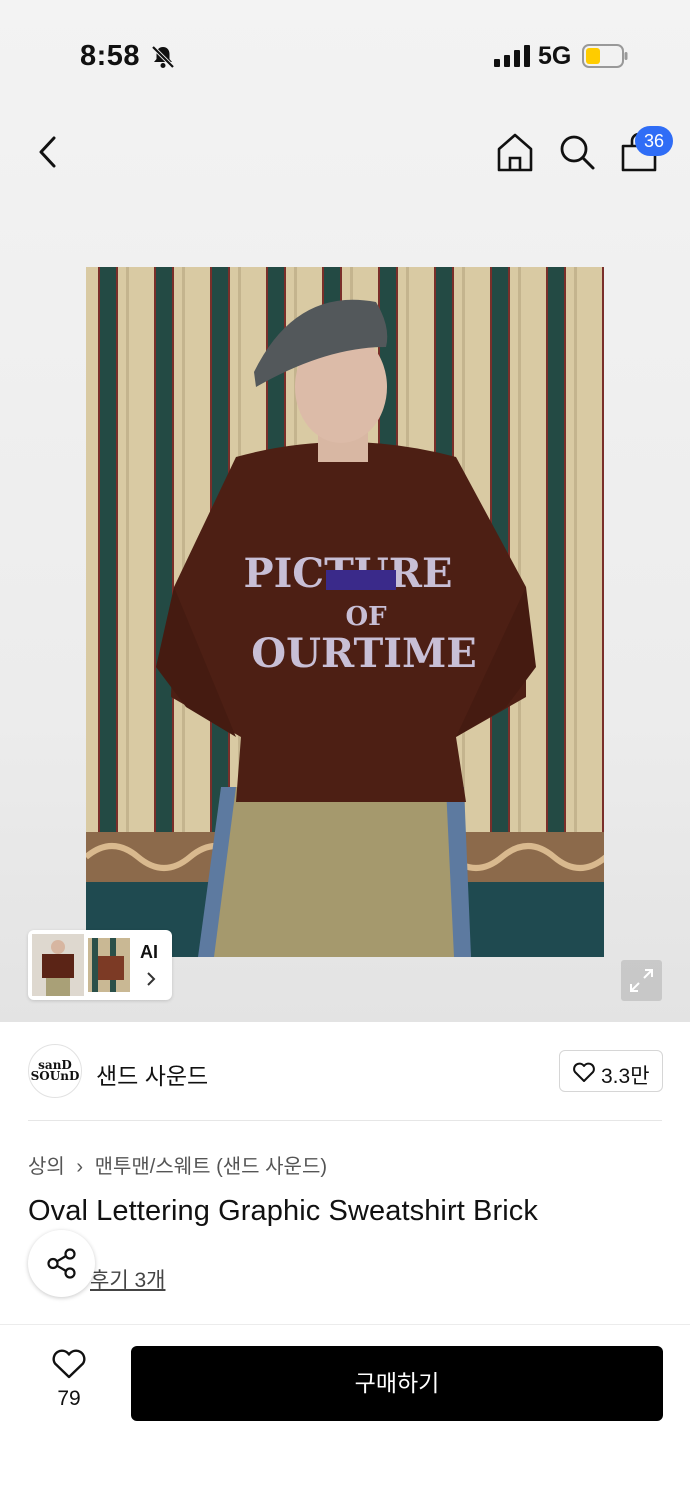 The width and height of the screenshot is (690, 1500). What do you see at coordinates (46, 1167) in the screenshot?
I see `breadcrumb-item-category: 상의` at bounding box center [46, 1167].